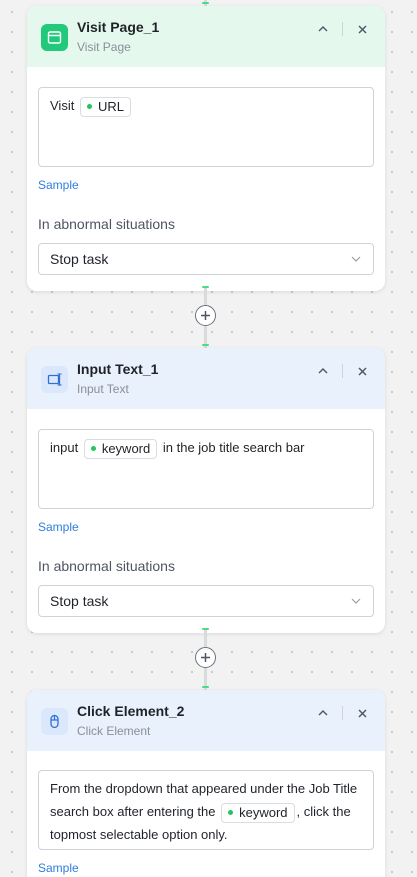 The width and height of the screenshot is (417, 877). What do you see at coordinates (54, 37) in the screenshot?
I see `browser-window-icon` at bounding box center [54, 37].